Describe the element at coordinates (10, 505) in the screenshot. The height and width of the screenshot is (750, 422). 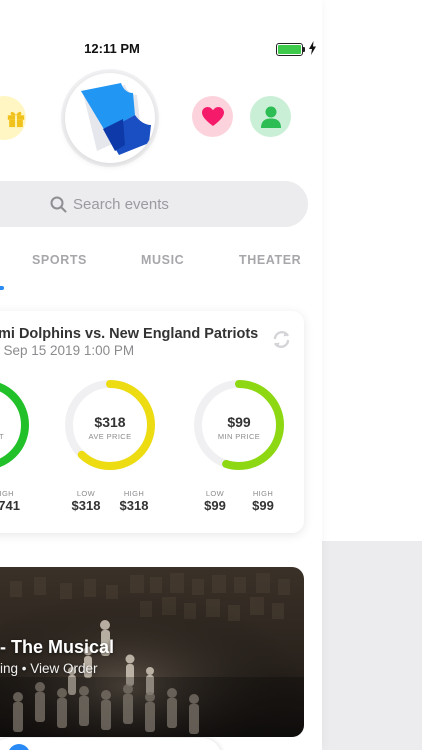
I see `ring-1-high-value: 741` at that location.